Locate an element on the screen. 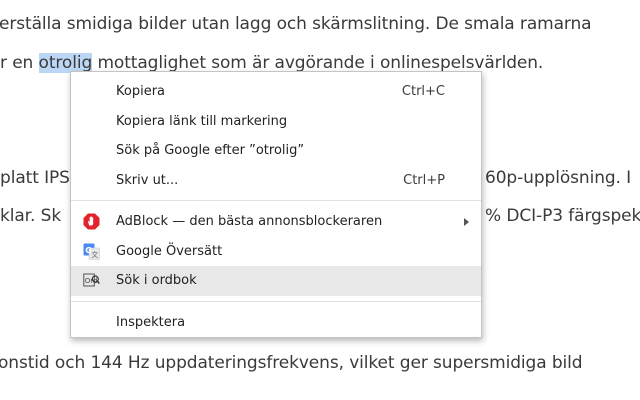 This screenshot has height=400, width=640. menu-item-google-translate: G 文 Google Översätt is located at coordinates (276, 252).